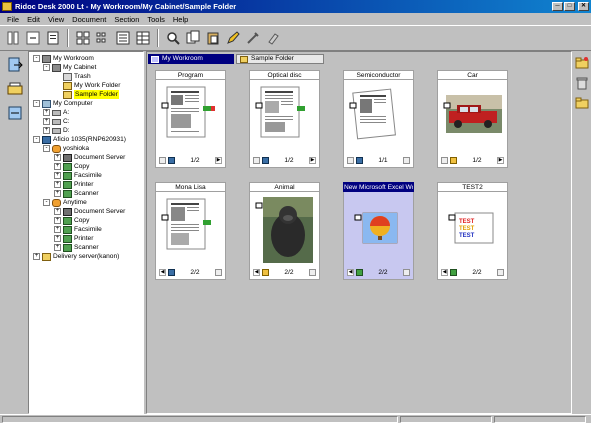  I want to click on tree-item-drive-d: + D:, so click(56, 130).